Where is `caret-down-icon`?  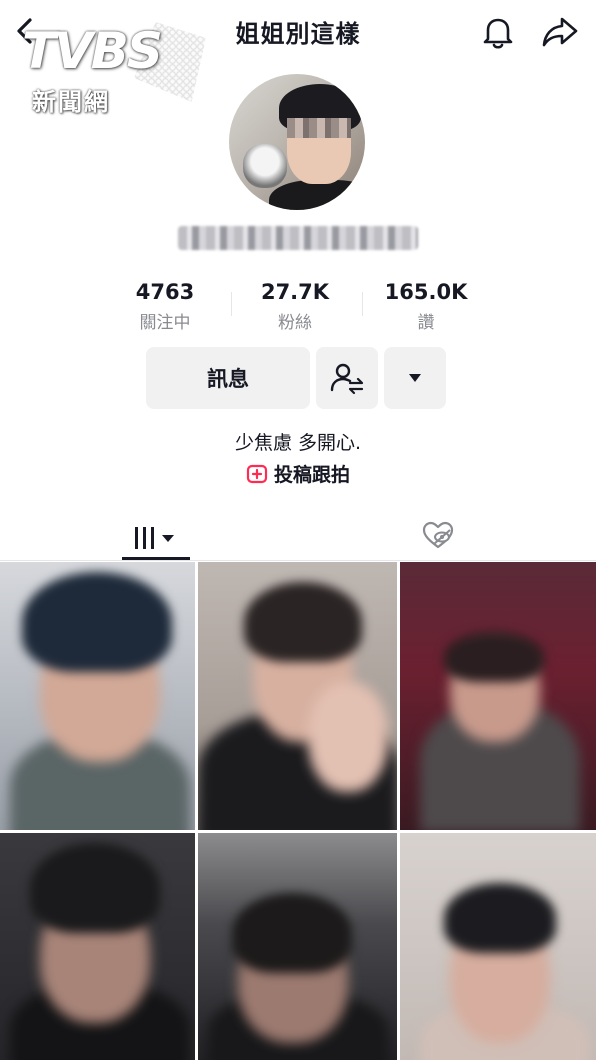
caret-down-icon is located at coordinates (415, 378).